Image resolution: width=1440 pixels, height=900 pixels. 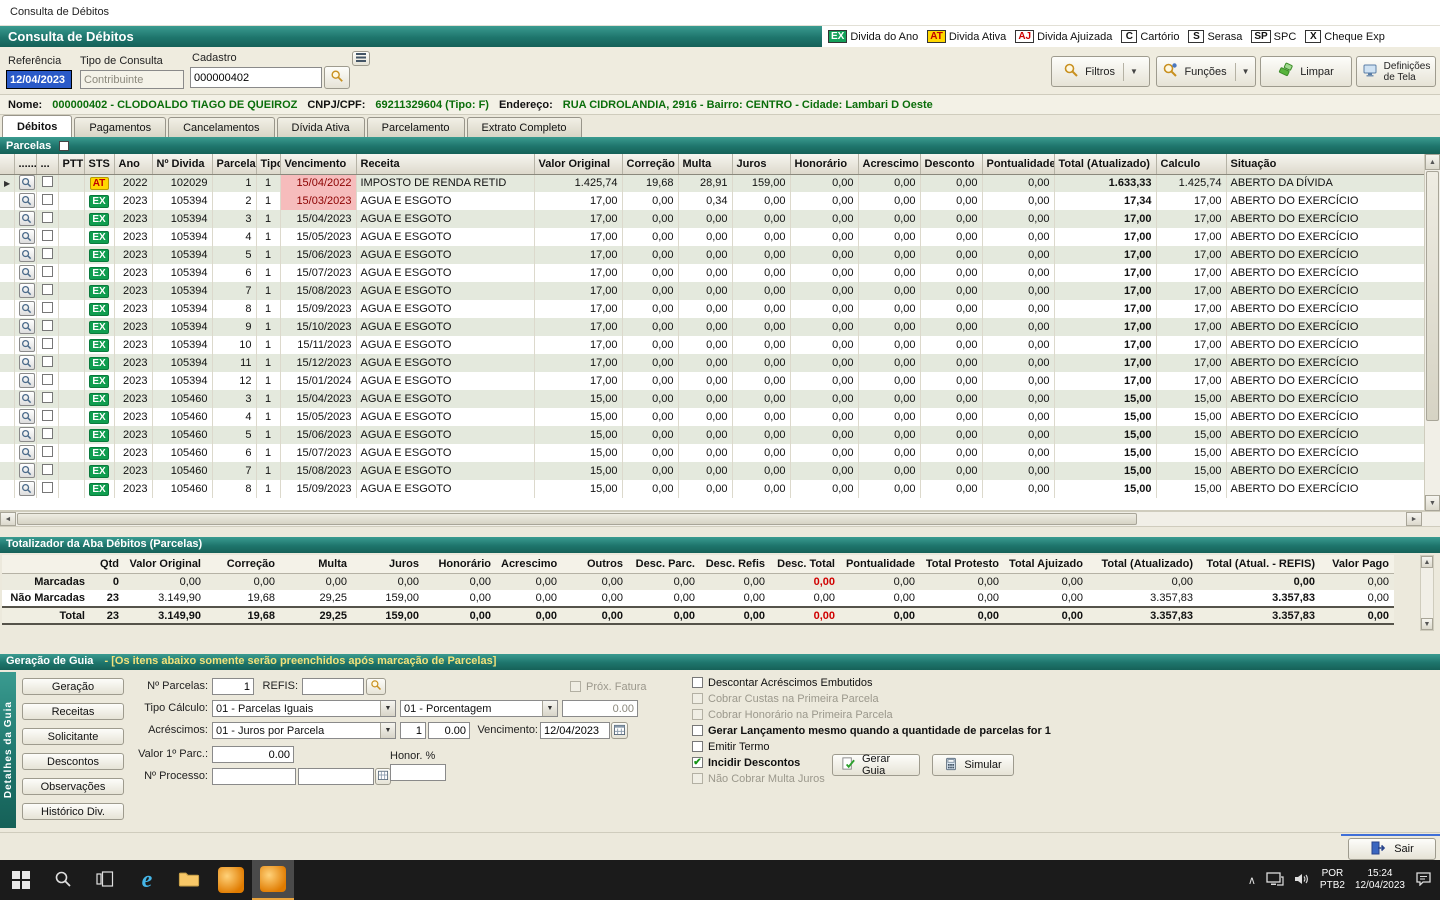 What do you see at coordinates (73, 711) in the screenshot?
I see `guia-side-button: Receitas` at bounding box center [73, 711].